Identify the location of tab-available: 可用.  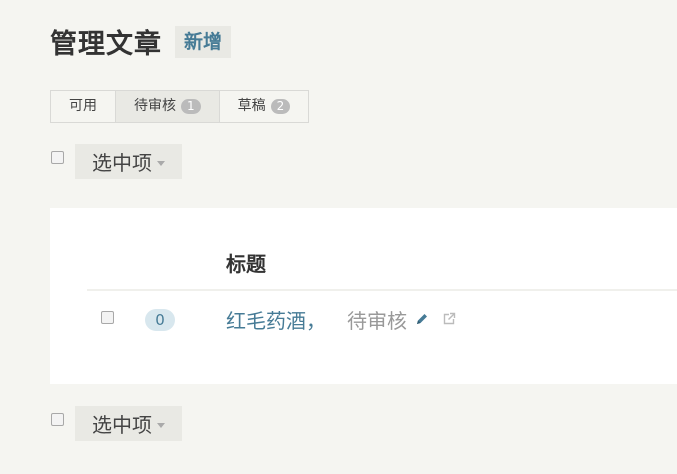
(83, 106).